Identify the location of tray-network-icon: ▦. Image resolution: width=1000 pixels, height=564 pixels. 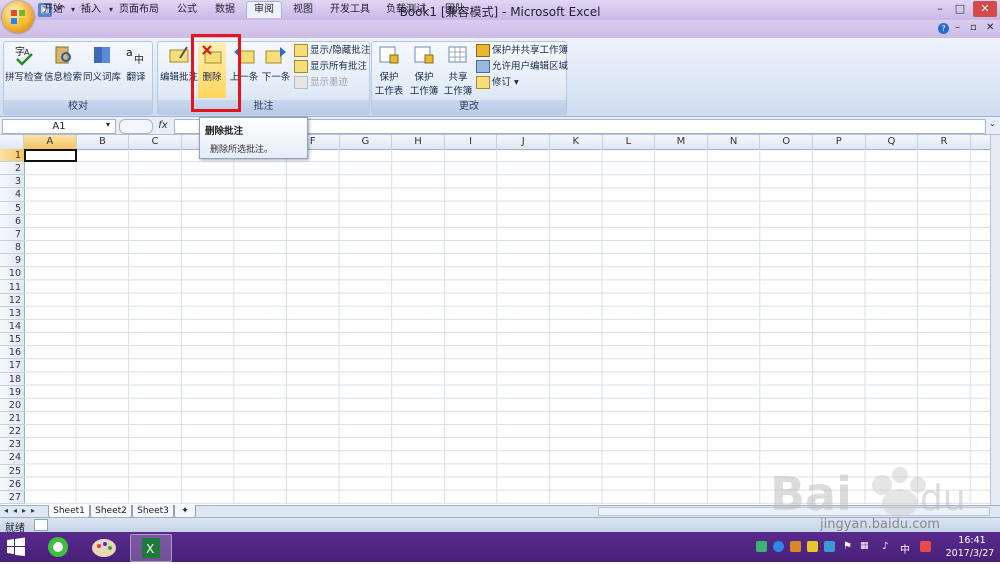
(865, 546).